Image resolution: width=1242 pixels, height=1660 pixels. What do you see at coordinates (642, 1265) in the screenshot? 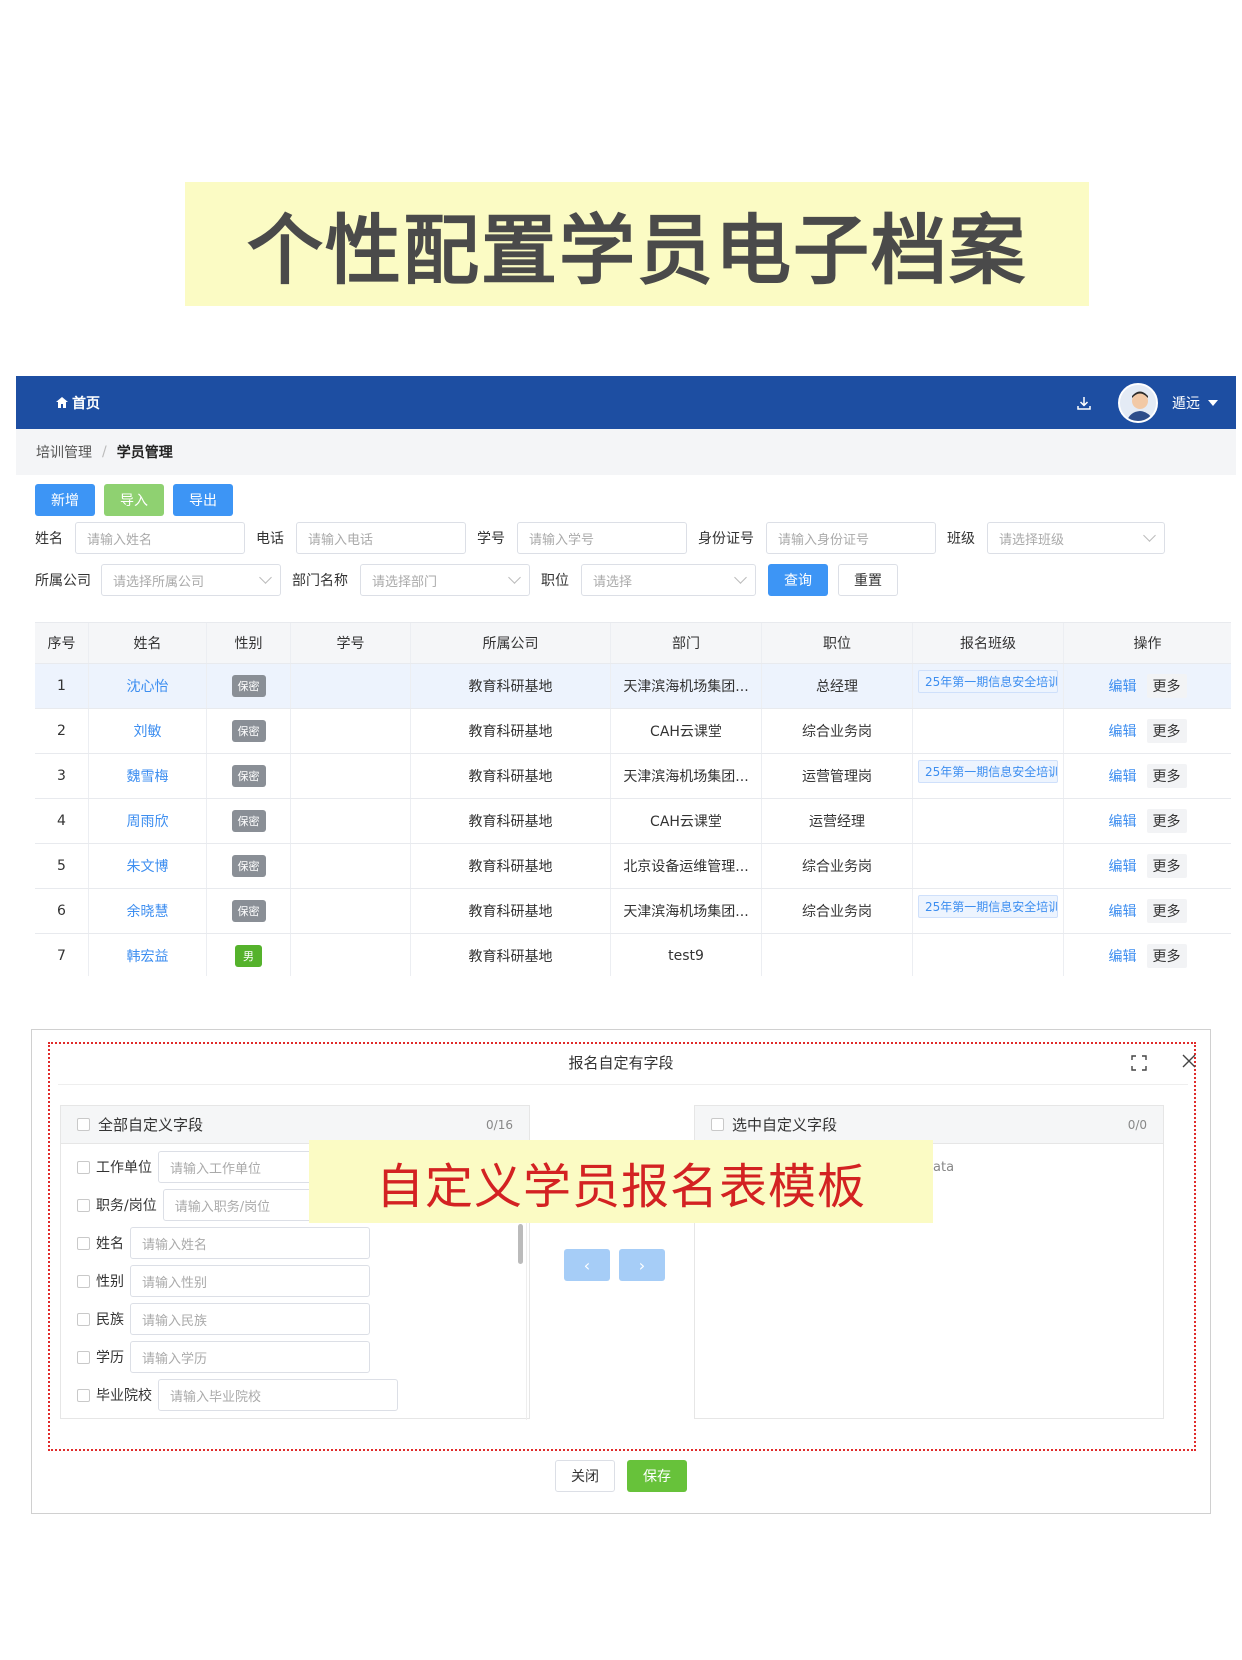
I see `move-right-button: ›` at bounding box center [642, 1265].